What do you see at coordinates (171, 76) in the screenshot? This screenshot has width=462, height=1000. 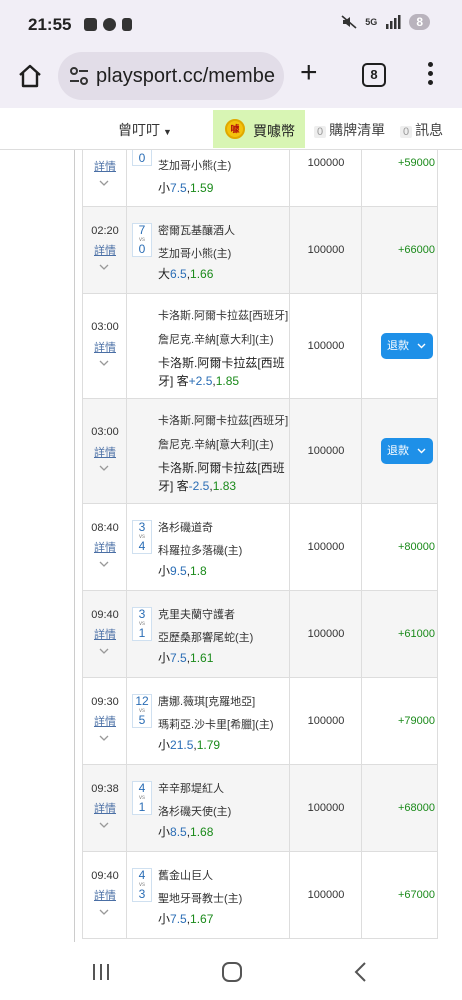 I see `address-bar: playsport.cc/membe` at bounding box center [171, 76].